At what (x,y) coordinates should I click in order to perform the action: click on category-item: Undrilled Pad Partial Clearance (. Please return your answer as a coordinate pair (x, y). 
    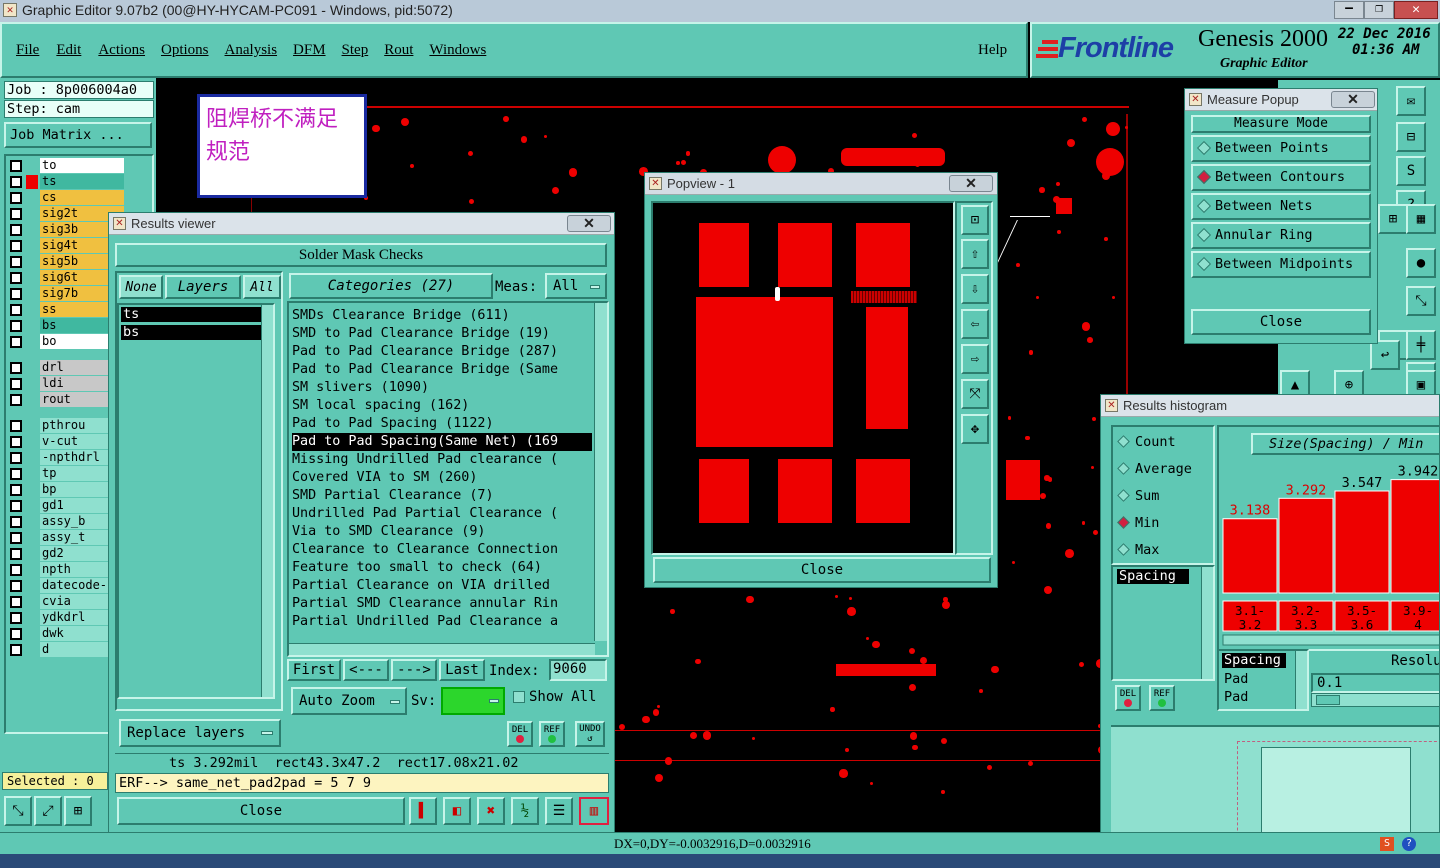
    Looking at the image, I should click on (442, 514).